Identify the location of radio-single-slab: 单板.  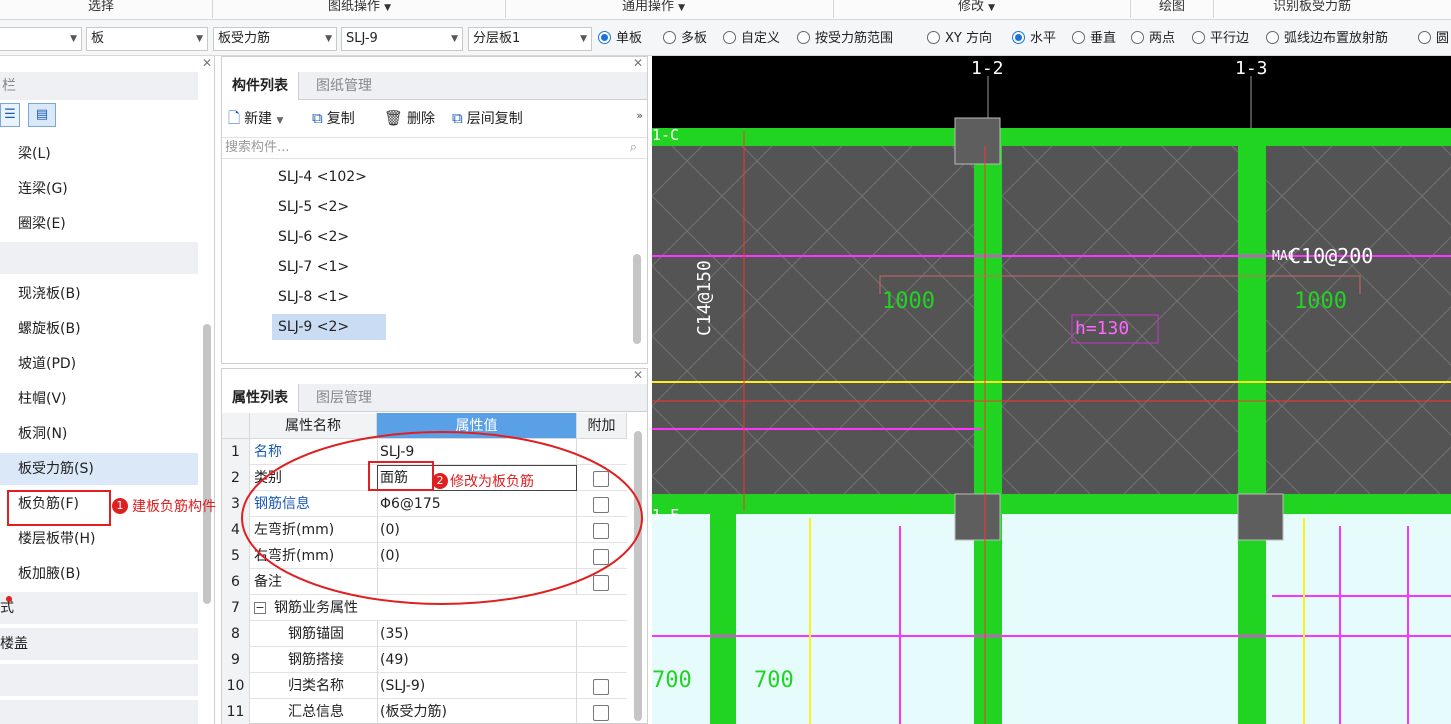
(620, 39).